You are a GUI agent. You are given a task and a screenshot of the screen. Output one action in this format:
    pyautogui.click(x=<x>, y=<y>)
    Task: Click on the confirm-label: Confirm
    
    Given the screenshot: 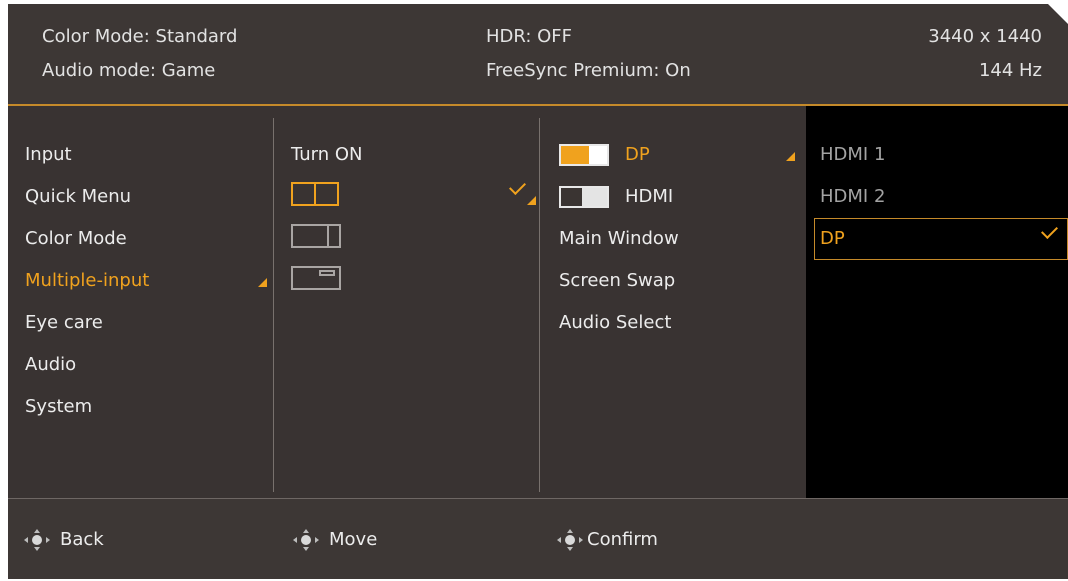 What is the action you would take?
    pyautogui.click(x=622, y=539)
    